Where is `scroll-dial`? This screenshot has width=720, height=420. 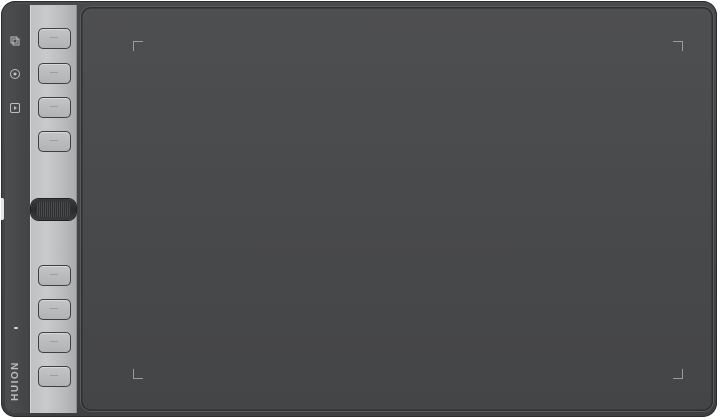
scroll-dial is located at coordinates (53, 209).